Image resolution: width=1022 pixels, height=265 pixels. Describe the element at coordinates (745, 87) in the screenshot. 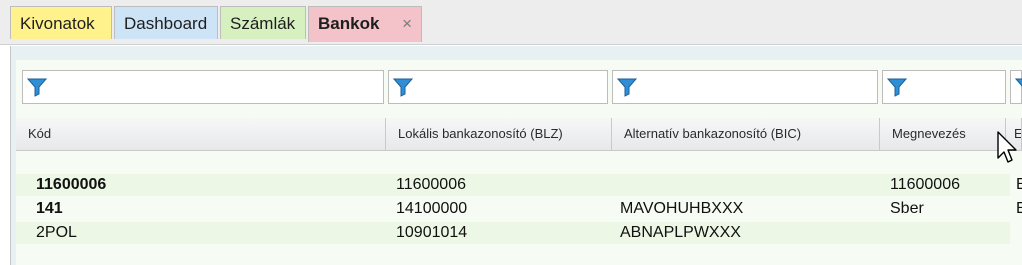

I see `filter-bic` at that location.